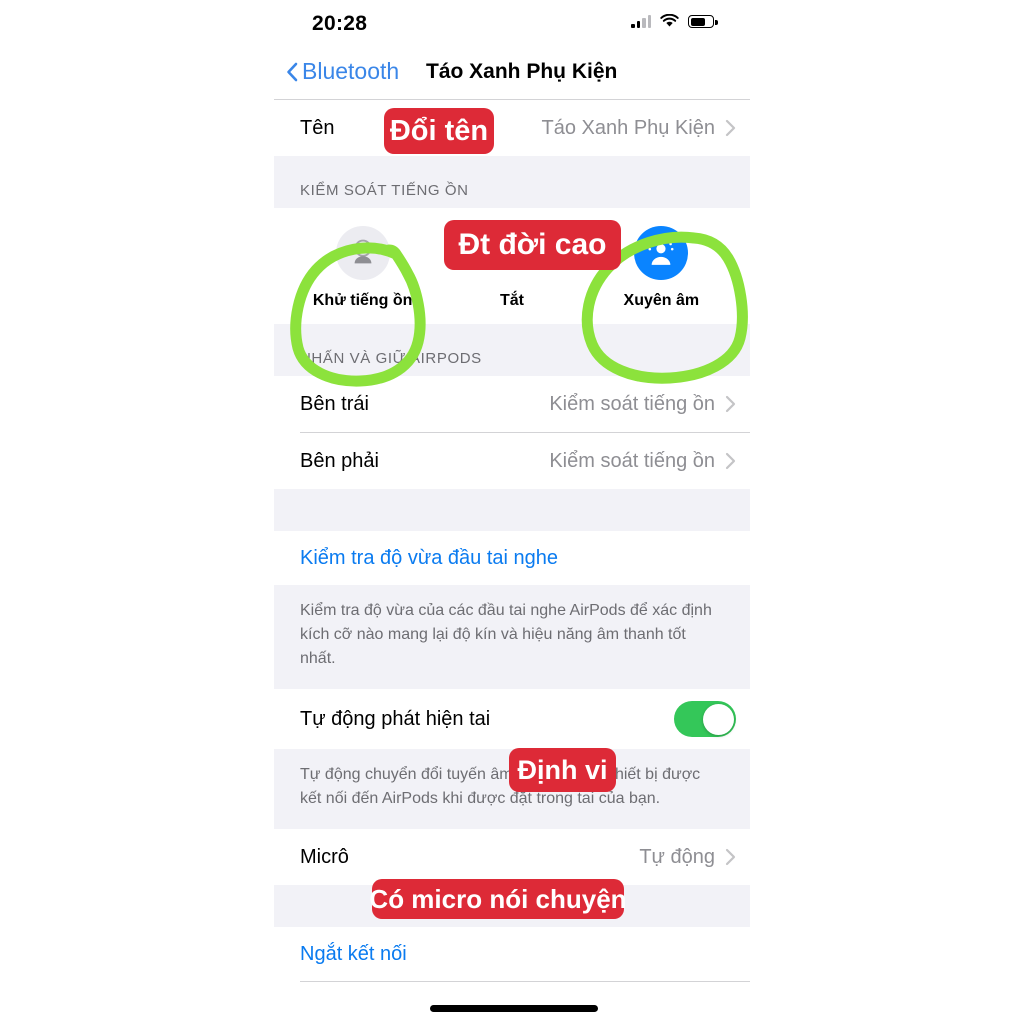 The image size is (1024, 1024). I want to click on microphone-value: Tự động, so click(677, 856).